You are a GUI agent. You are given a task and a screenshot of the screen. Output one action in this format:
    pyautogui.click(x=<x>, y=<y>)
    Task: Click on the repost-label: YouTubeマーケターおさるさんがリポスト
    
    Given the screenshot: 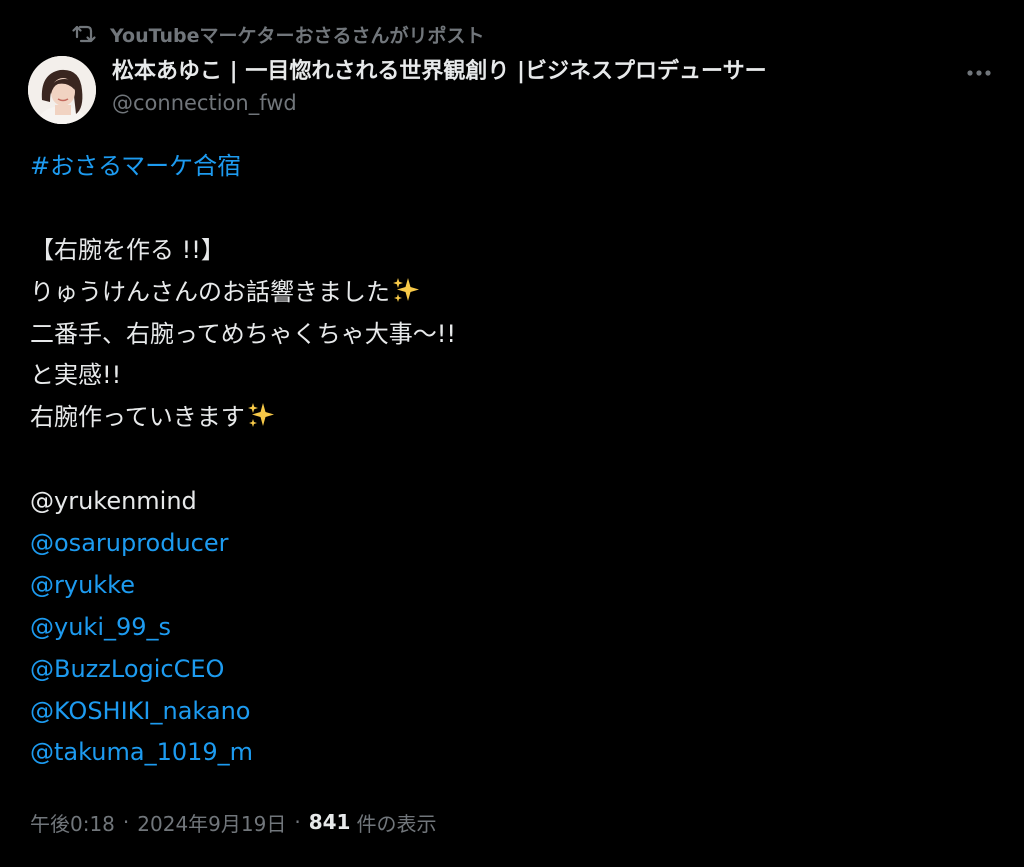 What is the action you would take?
    pyautogui.click(x=297, y=35)
    